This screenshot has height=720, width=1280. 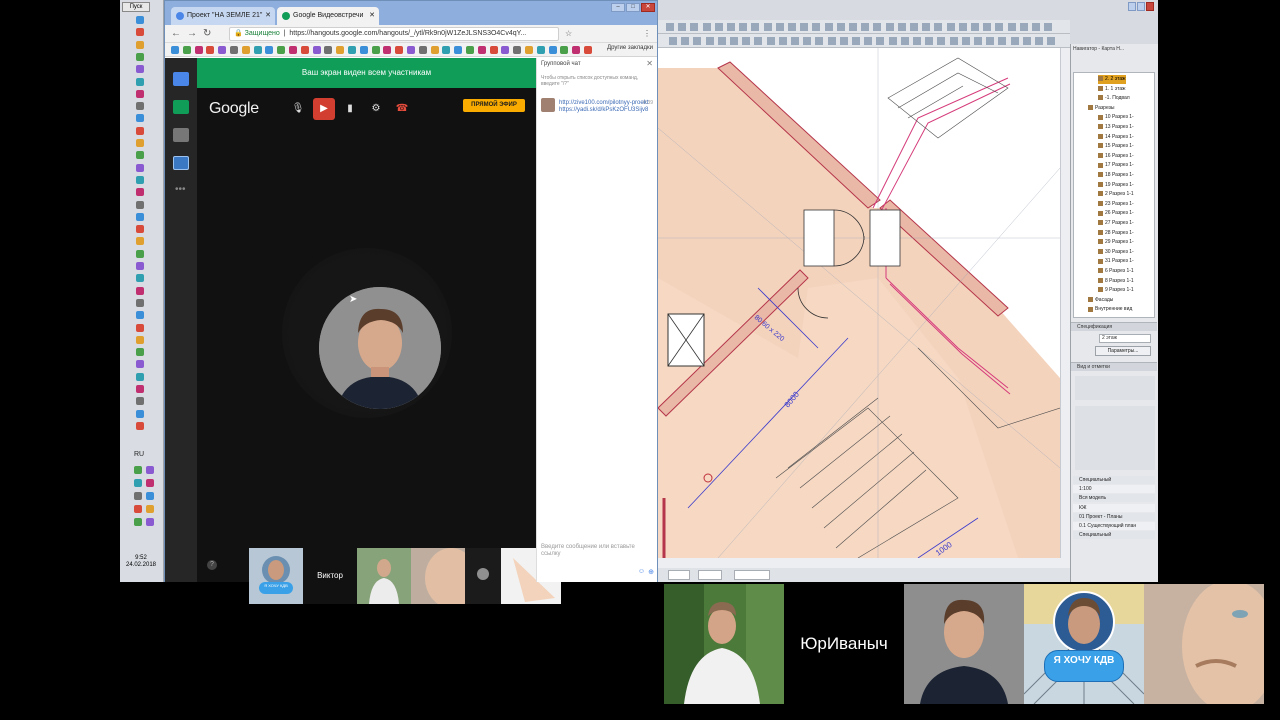 What do you see at coordinates (1101, 108) in the screenshot?
I see `navigator-tree-item: Разрезы` at bounding box center [1101, 108].